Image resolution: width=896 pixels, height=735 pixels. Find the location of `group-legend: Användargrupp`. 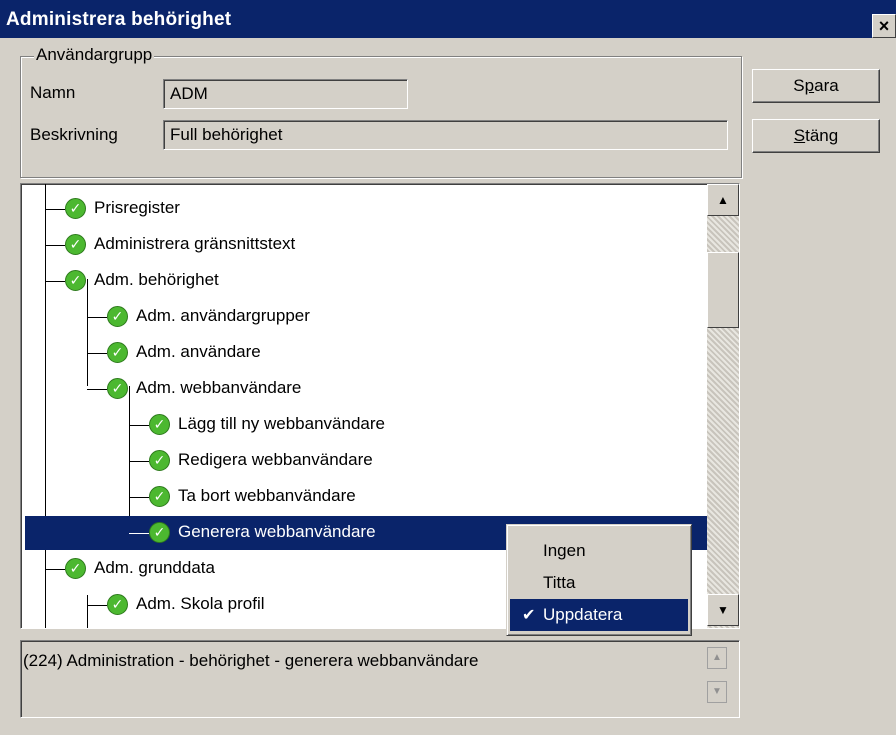

group-legend: Användargrupp is located at coordinates (94, 55).